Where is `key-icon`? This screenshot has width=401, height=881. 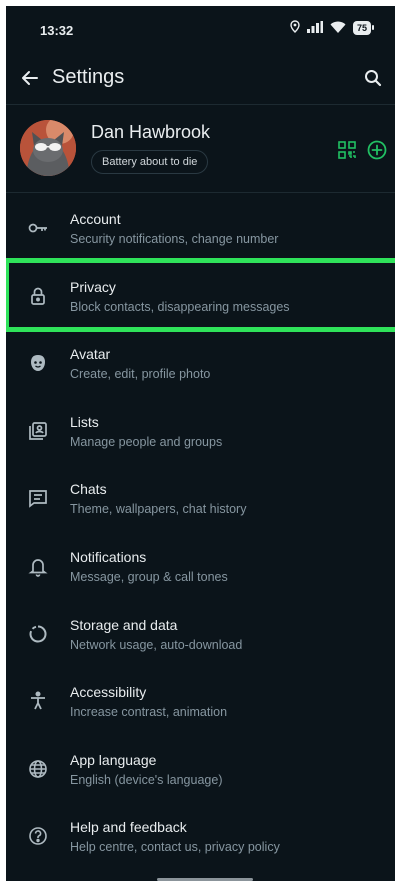
key-icon is located at coordinates (38, 228).